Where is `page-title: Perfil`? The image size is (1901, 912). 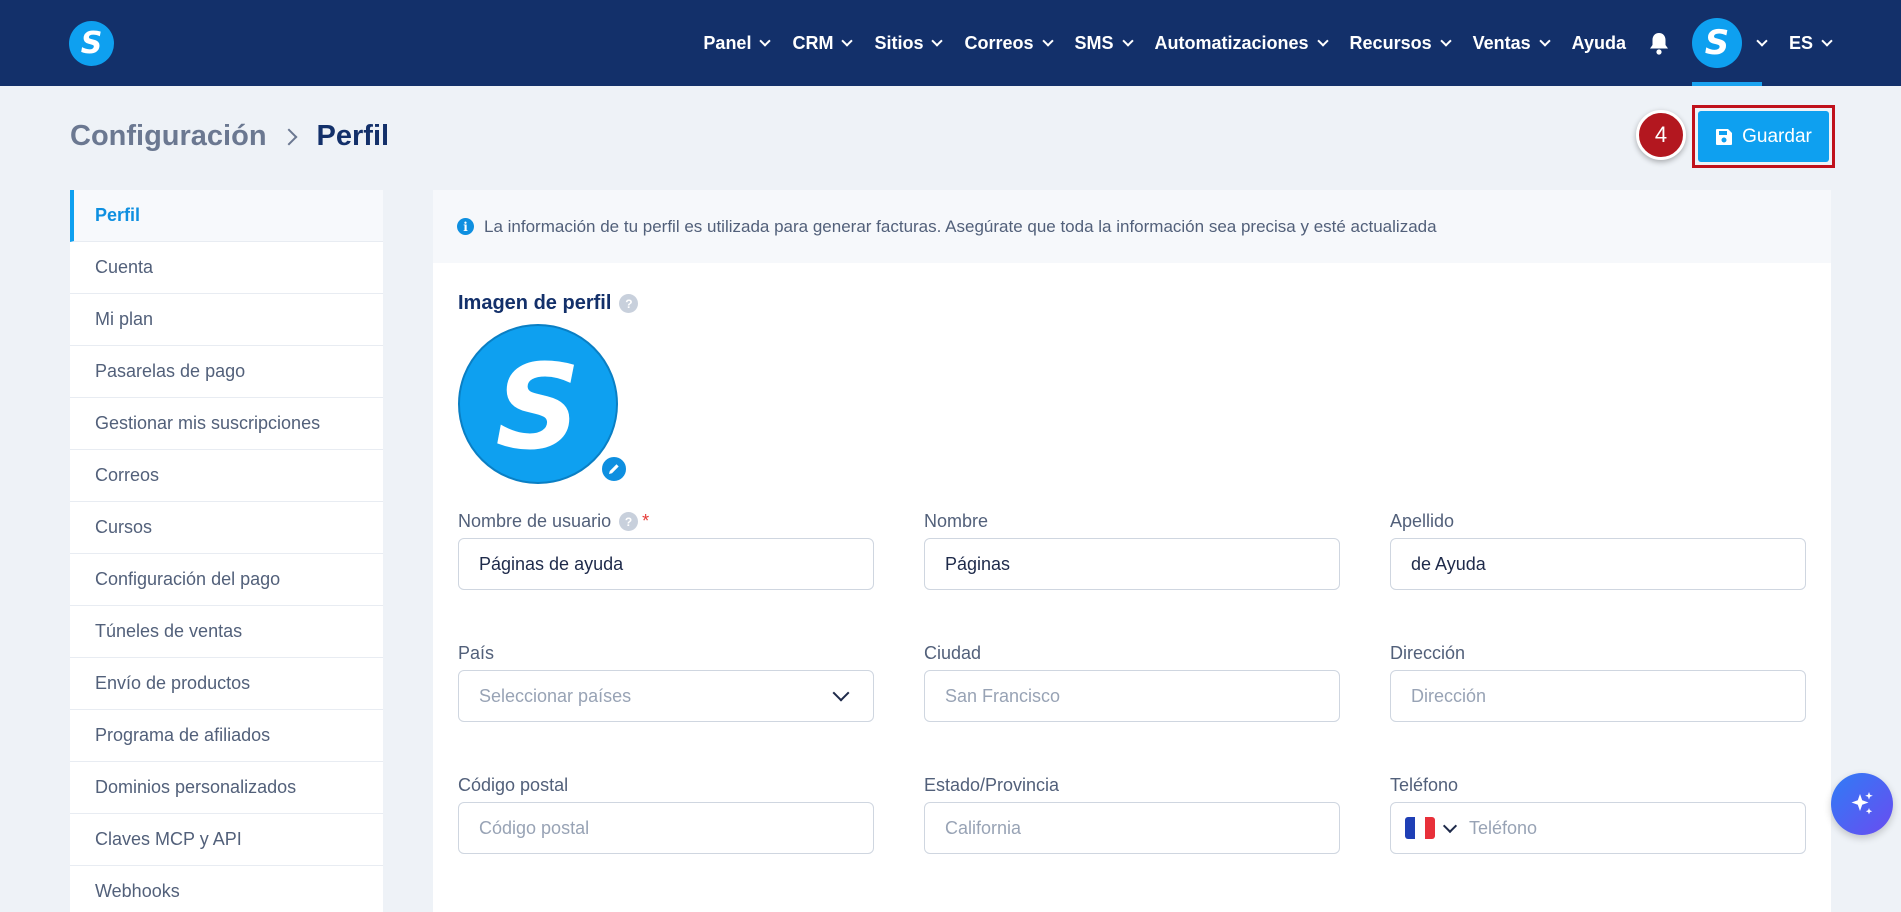
page-title: Perfil is located at coordinates (353, 136).